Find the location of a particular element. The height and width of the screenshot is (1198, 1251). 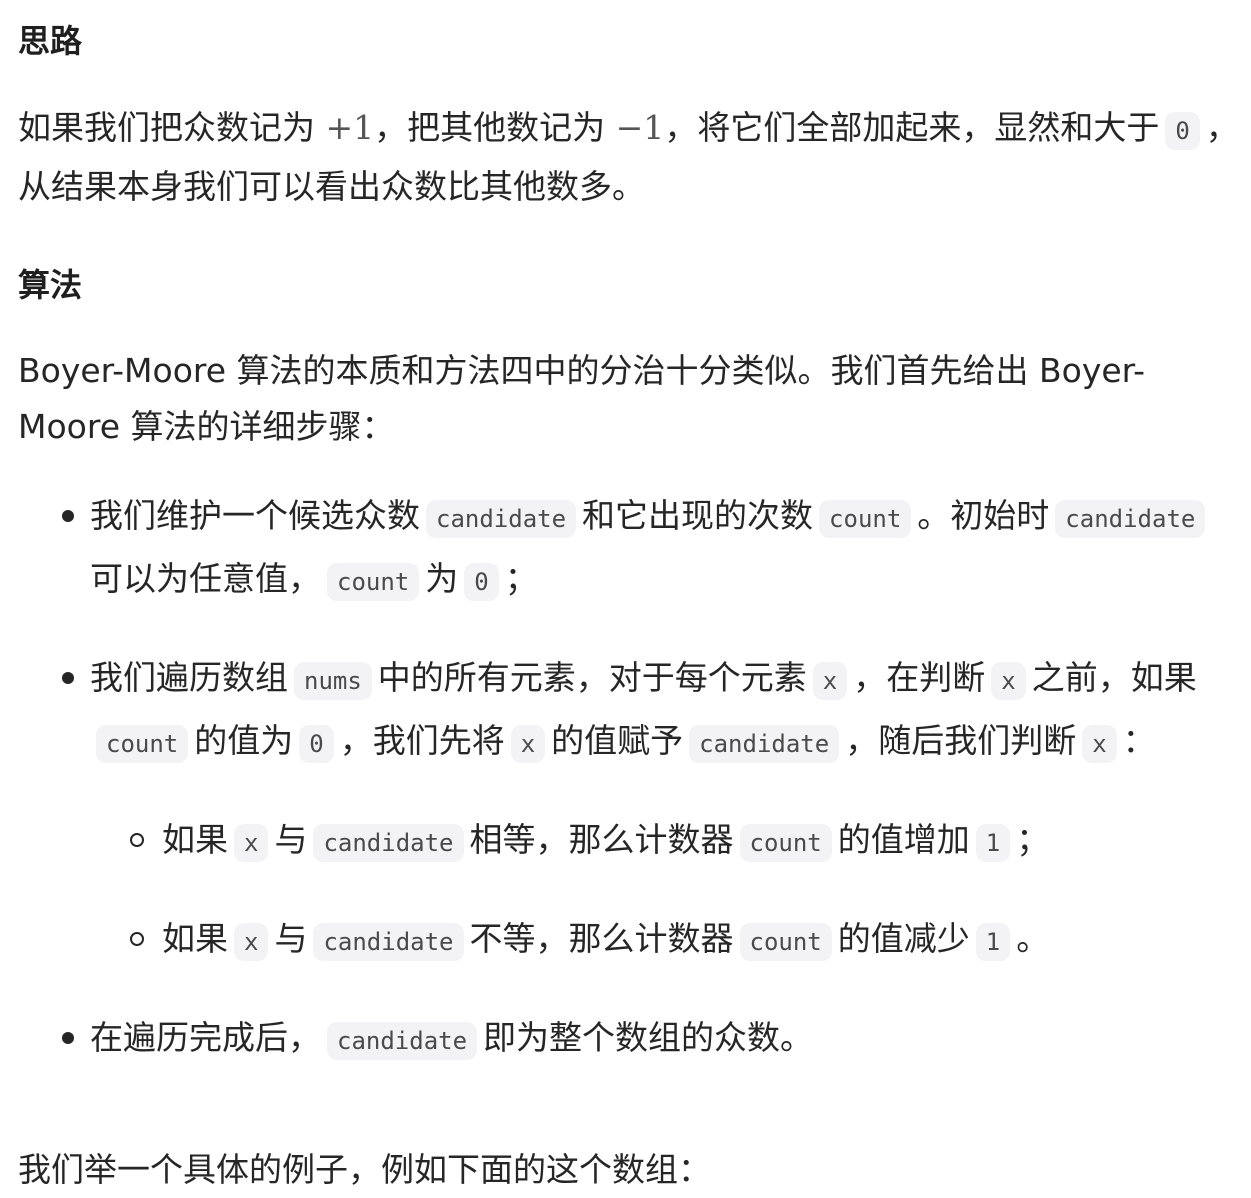

text: 的值为 is located at coordinates (244, 740).